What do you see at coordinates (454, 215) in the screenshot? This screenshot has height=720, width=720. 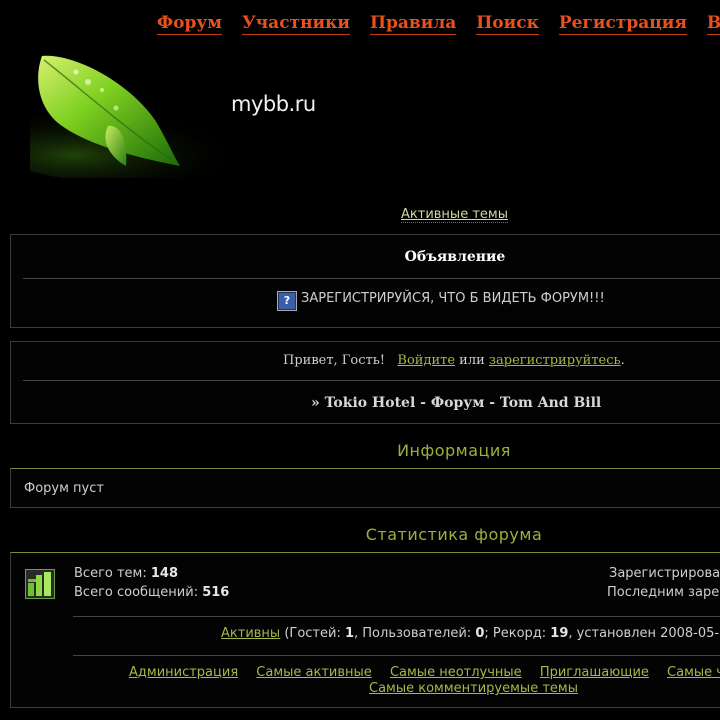 I see `active-topics-link: Активные темы` at bounding box center [454, 215].